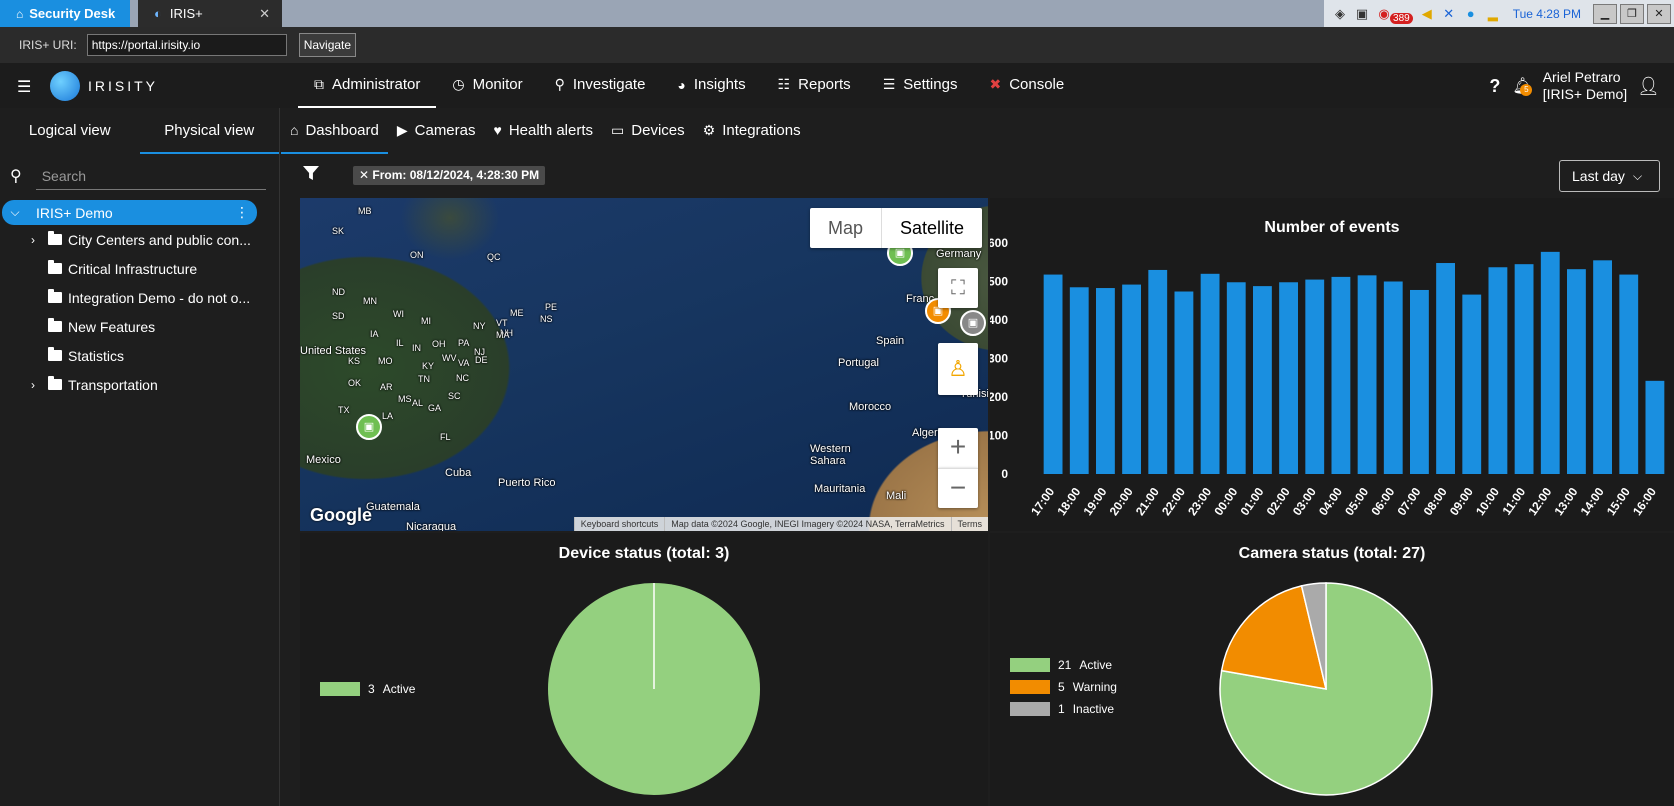 This screenshot has width=1674, height=806. I want to click on map-label: MB, so click(365, 211).